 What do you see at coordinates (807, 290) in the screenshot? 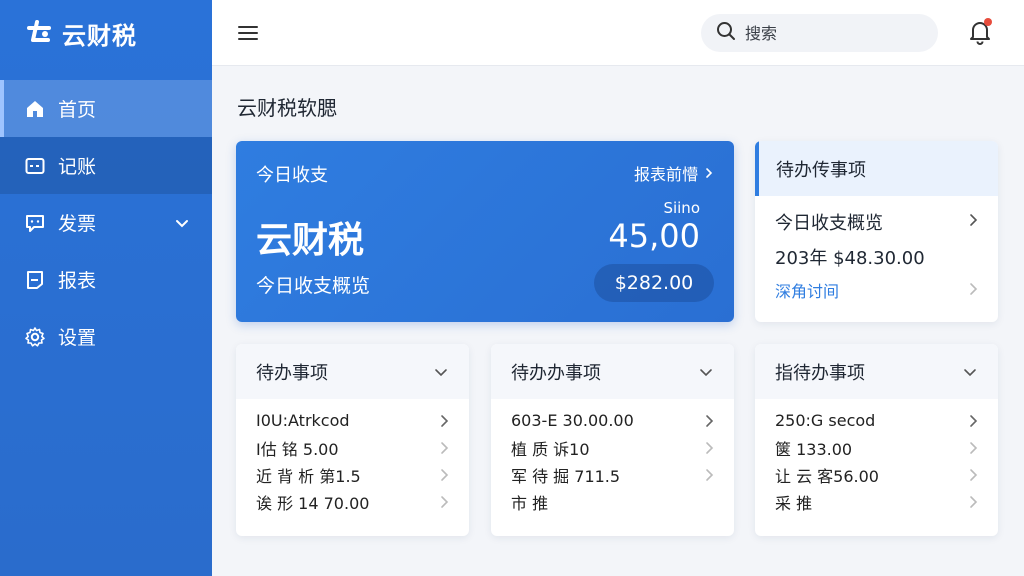
I see `todo-line-link: 深角讨间` at bounding box center [807, 290].